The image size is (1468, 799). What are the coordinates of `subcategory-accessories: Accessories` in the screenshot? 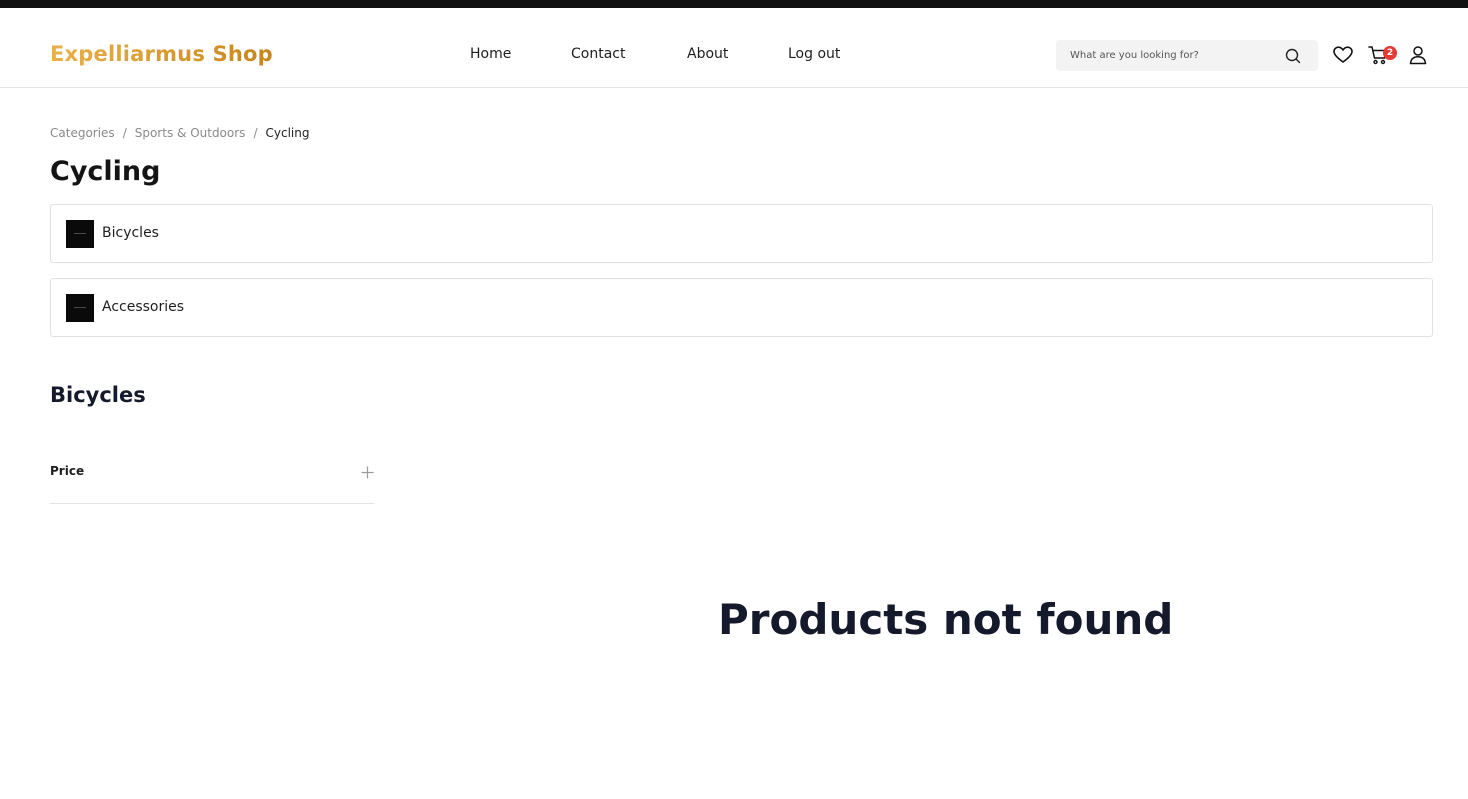 It's located at (741, 307).